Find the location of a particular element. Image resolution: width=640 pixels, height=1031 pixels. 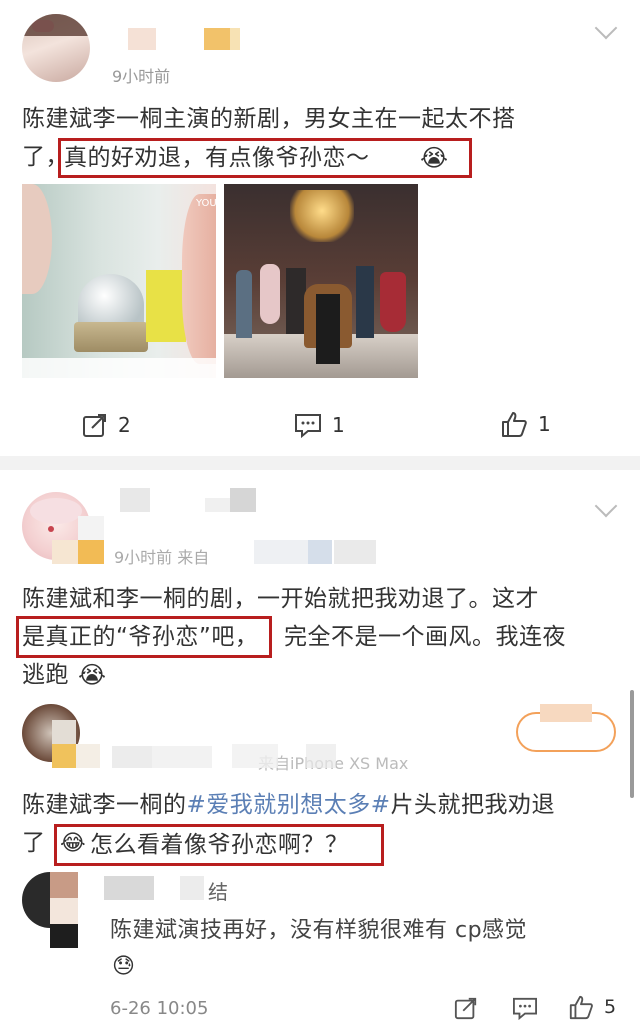

post-time: 9小时前 来自 is located at coordinates (162, 557).